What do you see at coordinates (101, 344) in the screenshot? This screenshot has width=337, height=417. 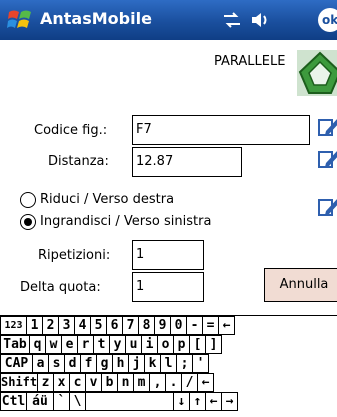 I see `key: t` at bounding box center [101, 344].